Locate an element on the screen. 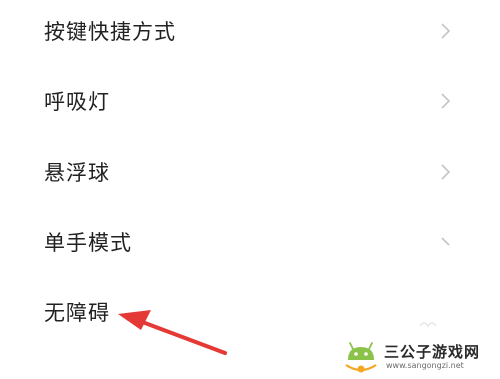 This screenshot has width=500, height=379. menu-item-label: 呼吸灯 is located at coordinates (77, 102).